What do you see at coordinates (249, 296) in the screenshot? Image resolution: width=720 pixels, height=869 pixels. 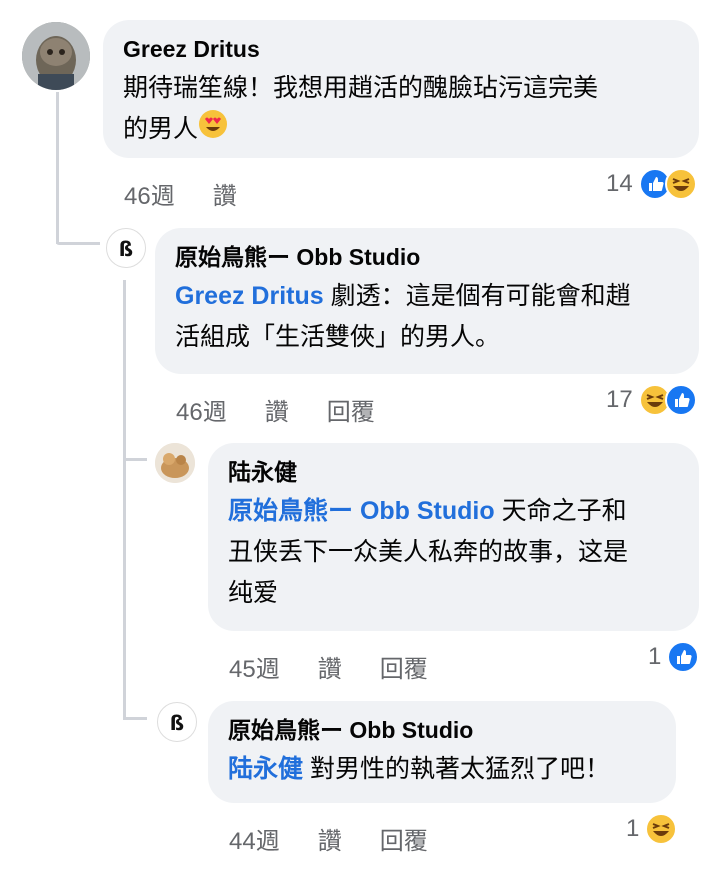 I see `mention-link: Greez Dritus` at bounding box center [249, 296].